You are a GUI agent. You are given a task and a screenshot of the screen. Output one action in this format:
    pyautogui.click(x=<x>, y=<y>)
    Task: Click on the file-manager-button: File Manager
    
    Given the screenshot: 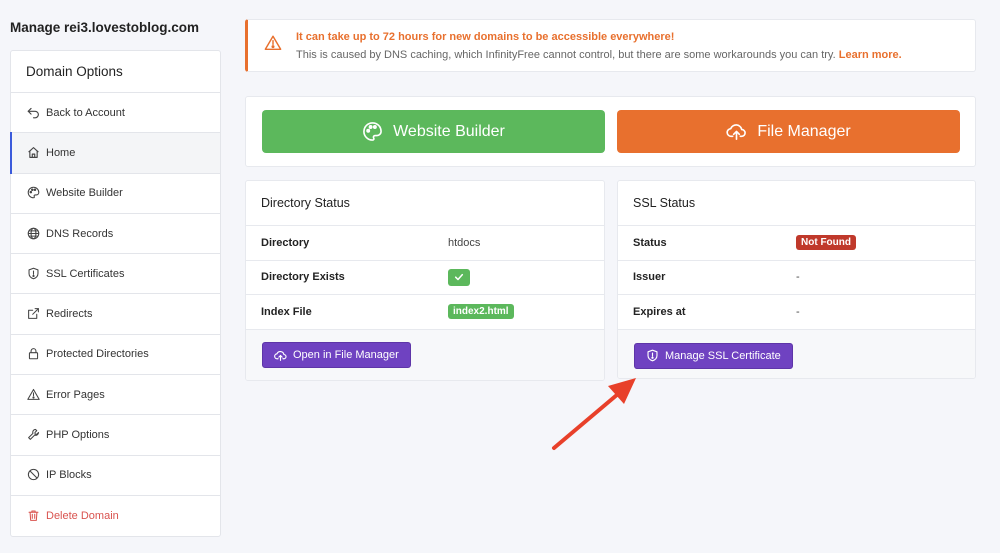 What is the action you would take?
    pyautogui.click(x=788, y=131)
    